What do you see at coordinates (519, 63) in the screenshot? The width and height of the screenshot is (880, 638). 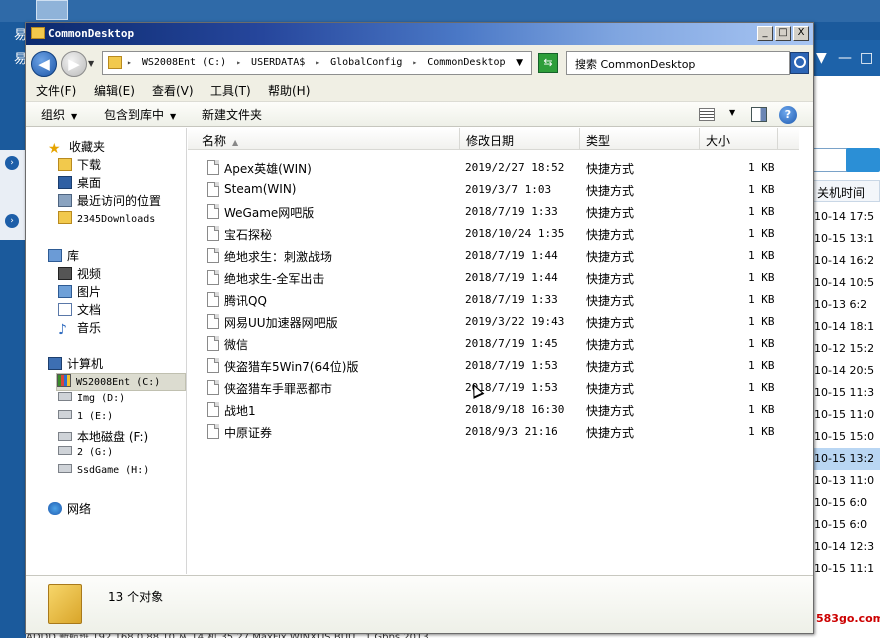 I see `address-history-dropdown: ▼` at bounding box center [519, 63].